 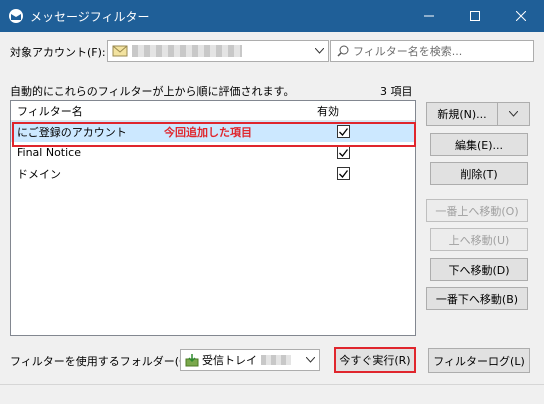 I want to click on info-text: 自動的にこれらのフィルターが上から順に評価されます。, so click(x=152, y=91).